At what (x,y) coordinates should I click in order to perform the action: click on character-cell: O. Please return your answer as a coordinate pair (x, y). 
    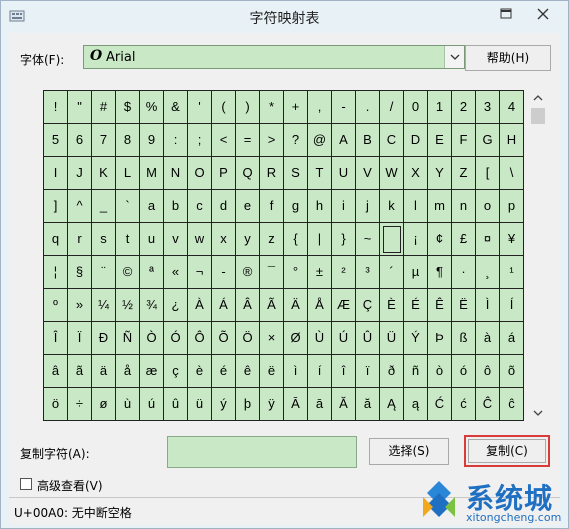
    Looking at the image, I should click on (200, 173).